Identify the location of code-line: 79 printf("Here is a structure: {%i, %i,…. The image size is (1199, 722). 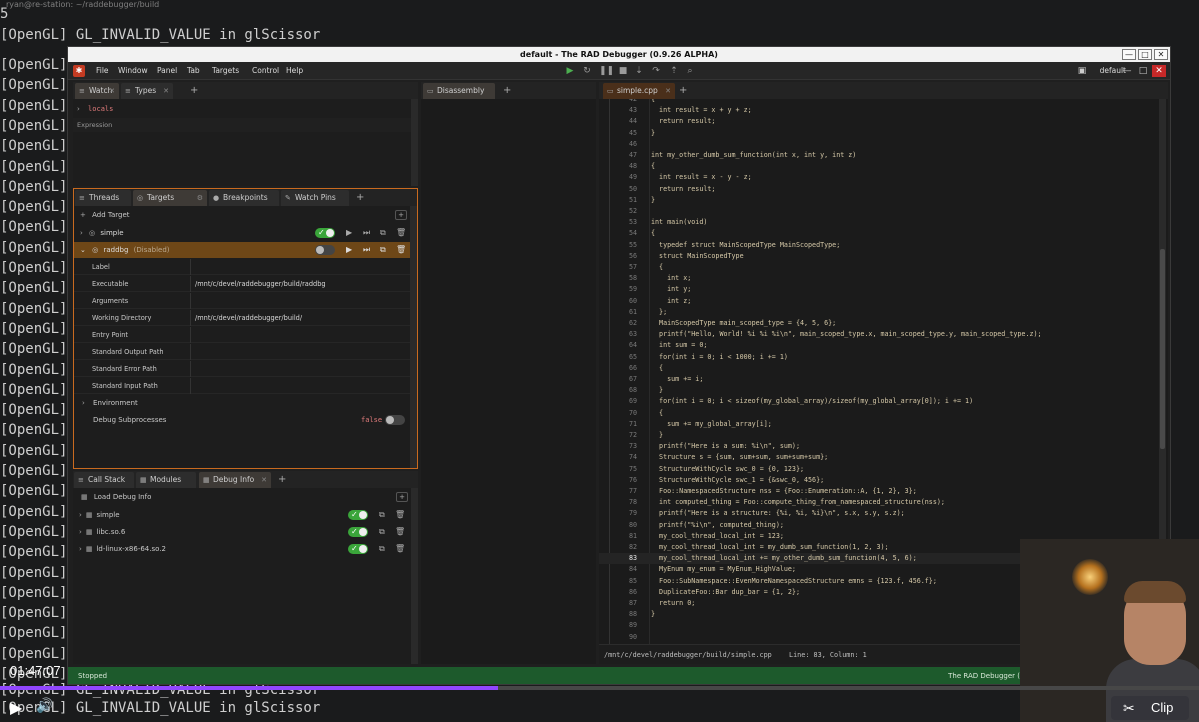
(883, 513).